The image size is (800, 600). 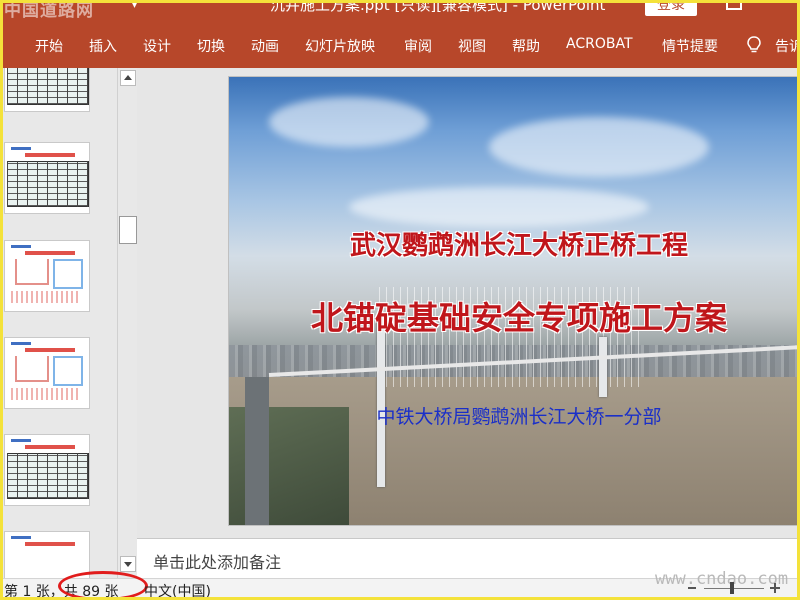 What do you see at coordinates (472, 46) in the screenshot?
I see `tab-view: 视图` at bounding box center [472, 46].